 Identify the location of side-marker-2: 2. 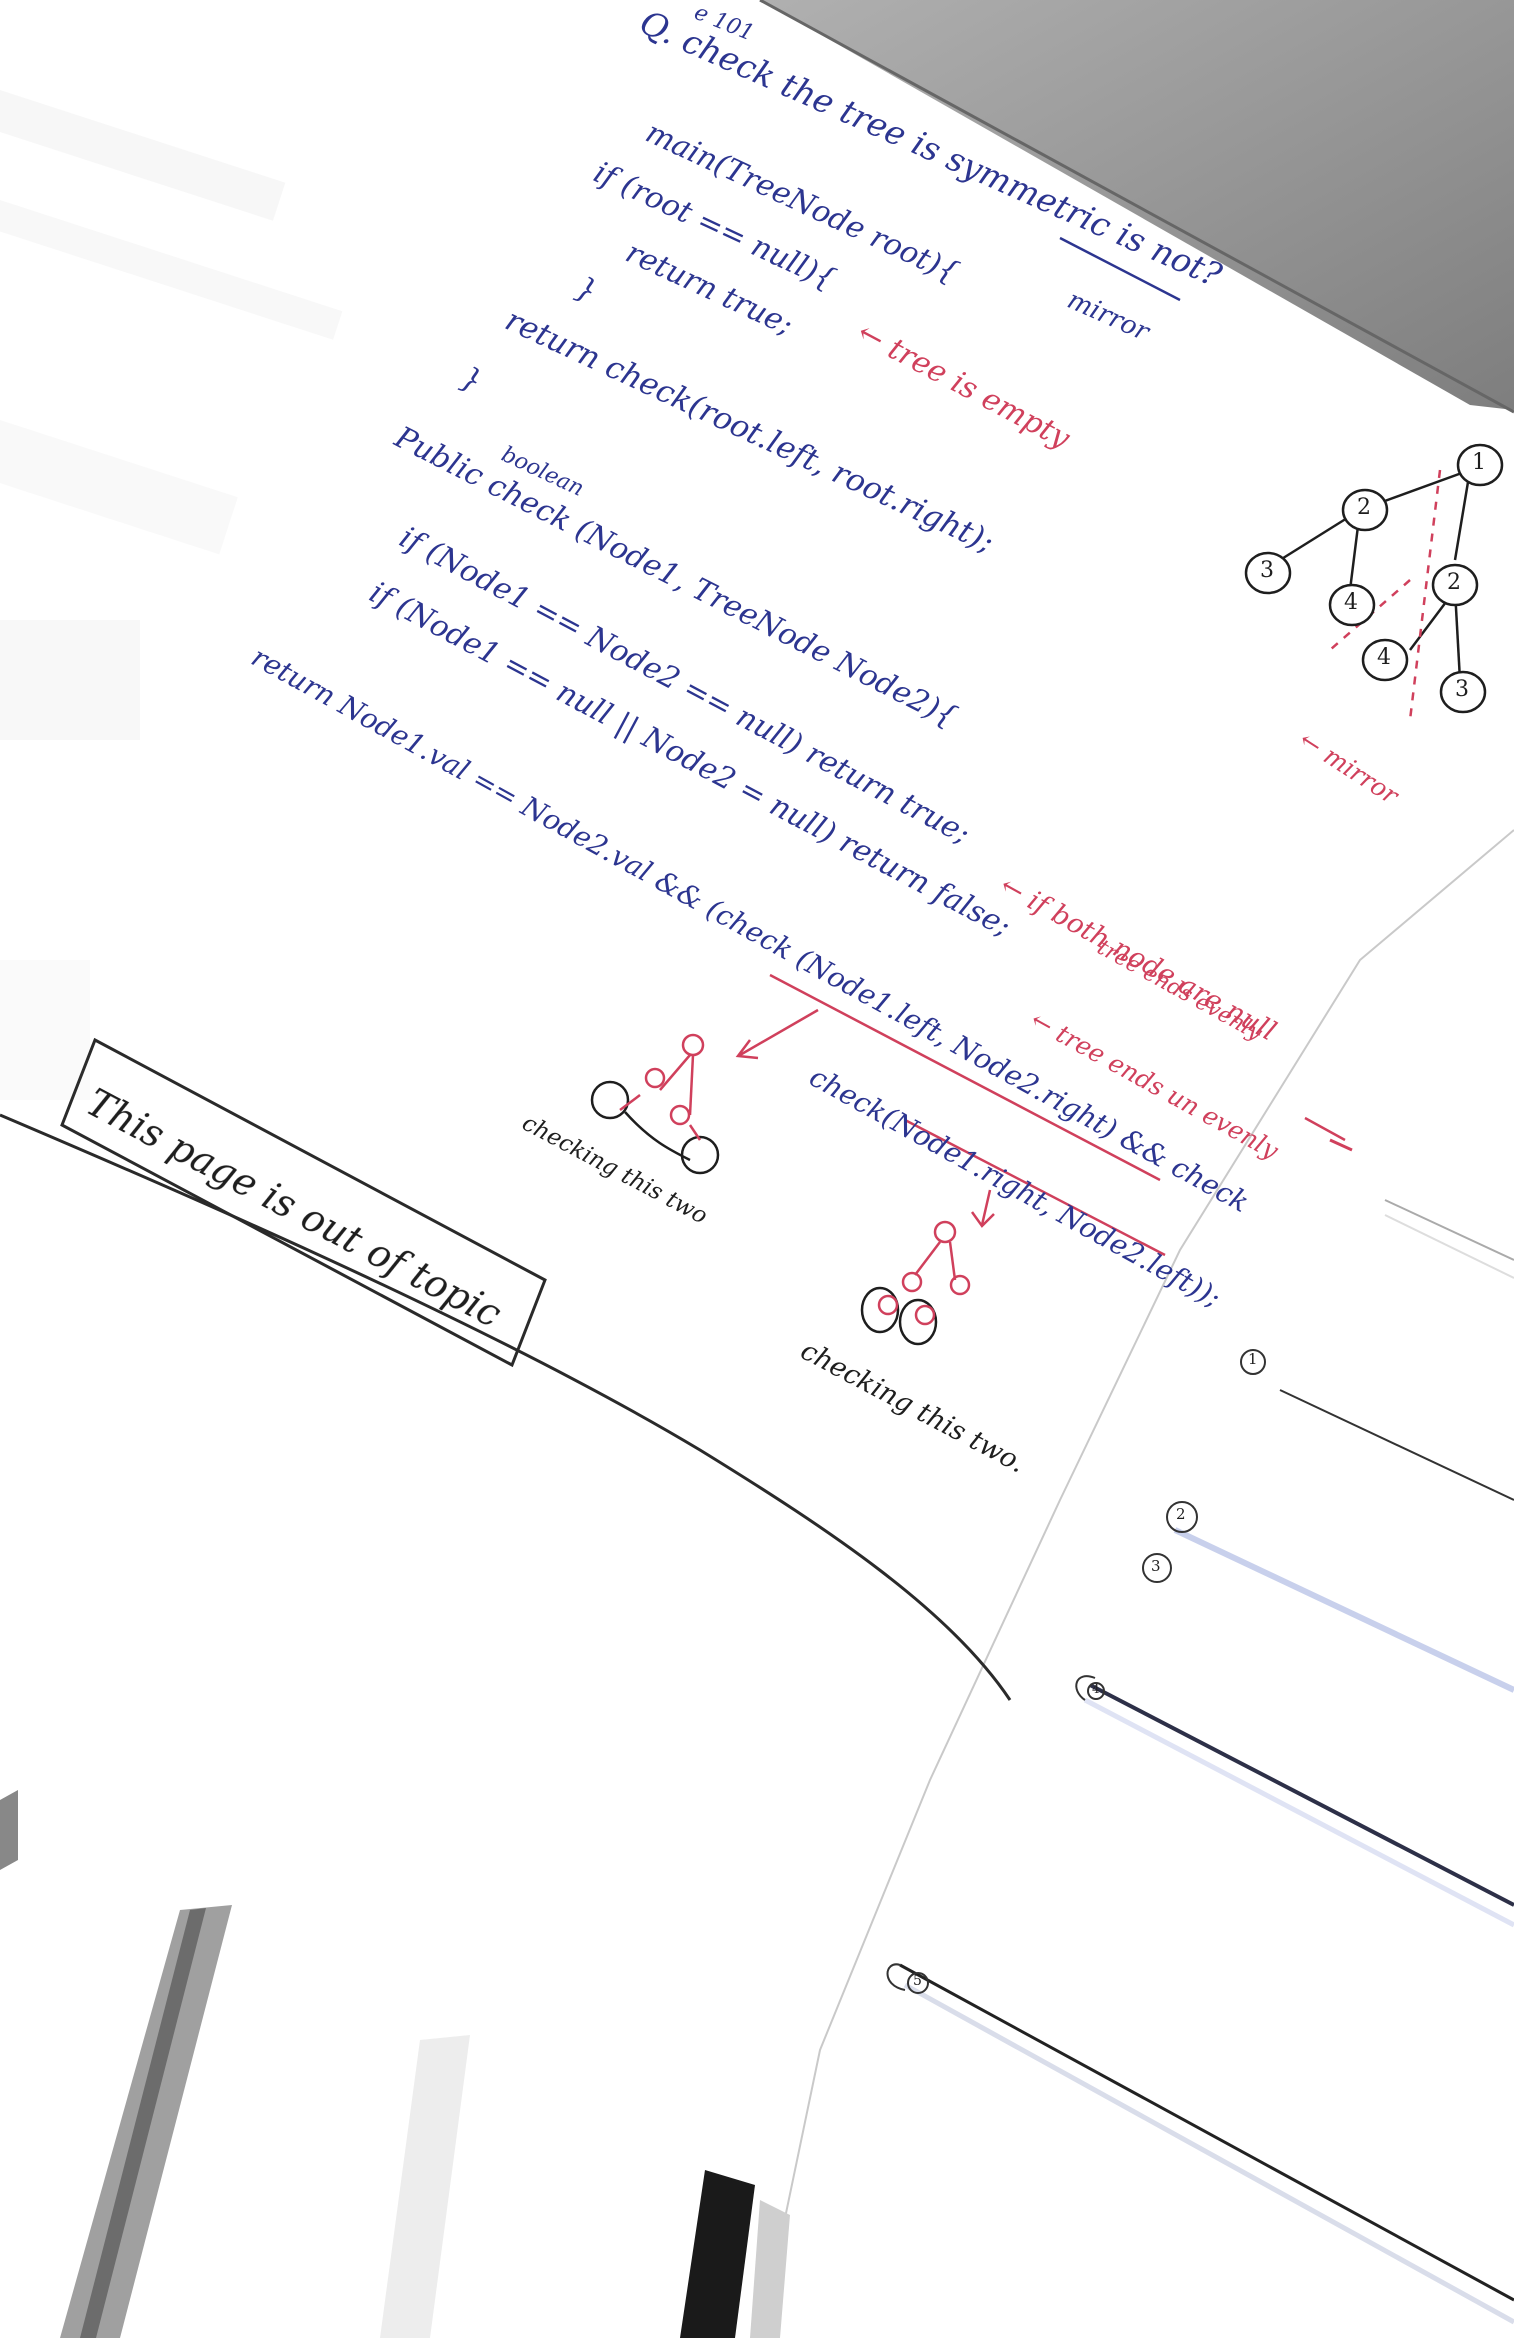
(1181, 1514).